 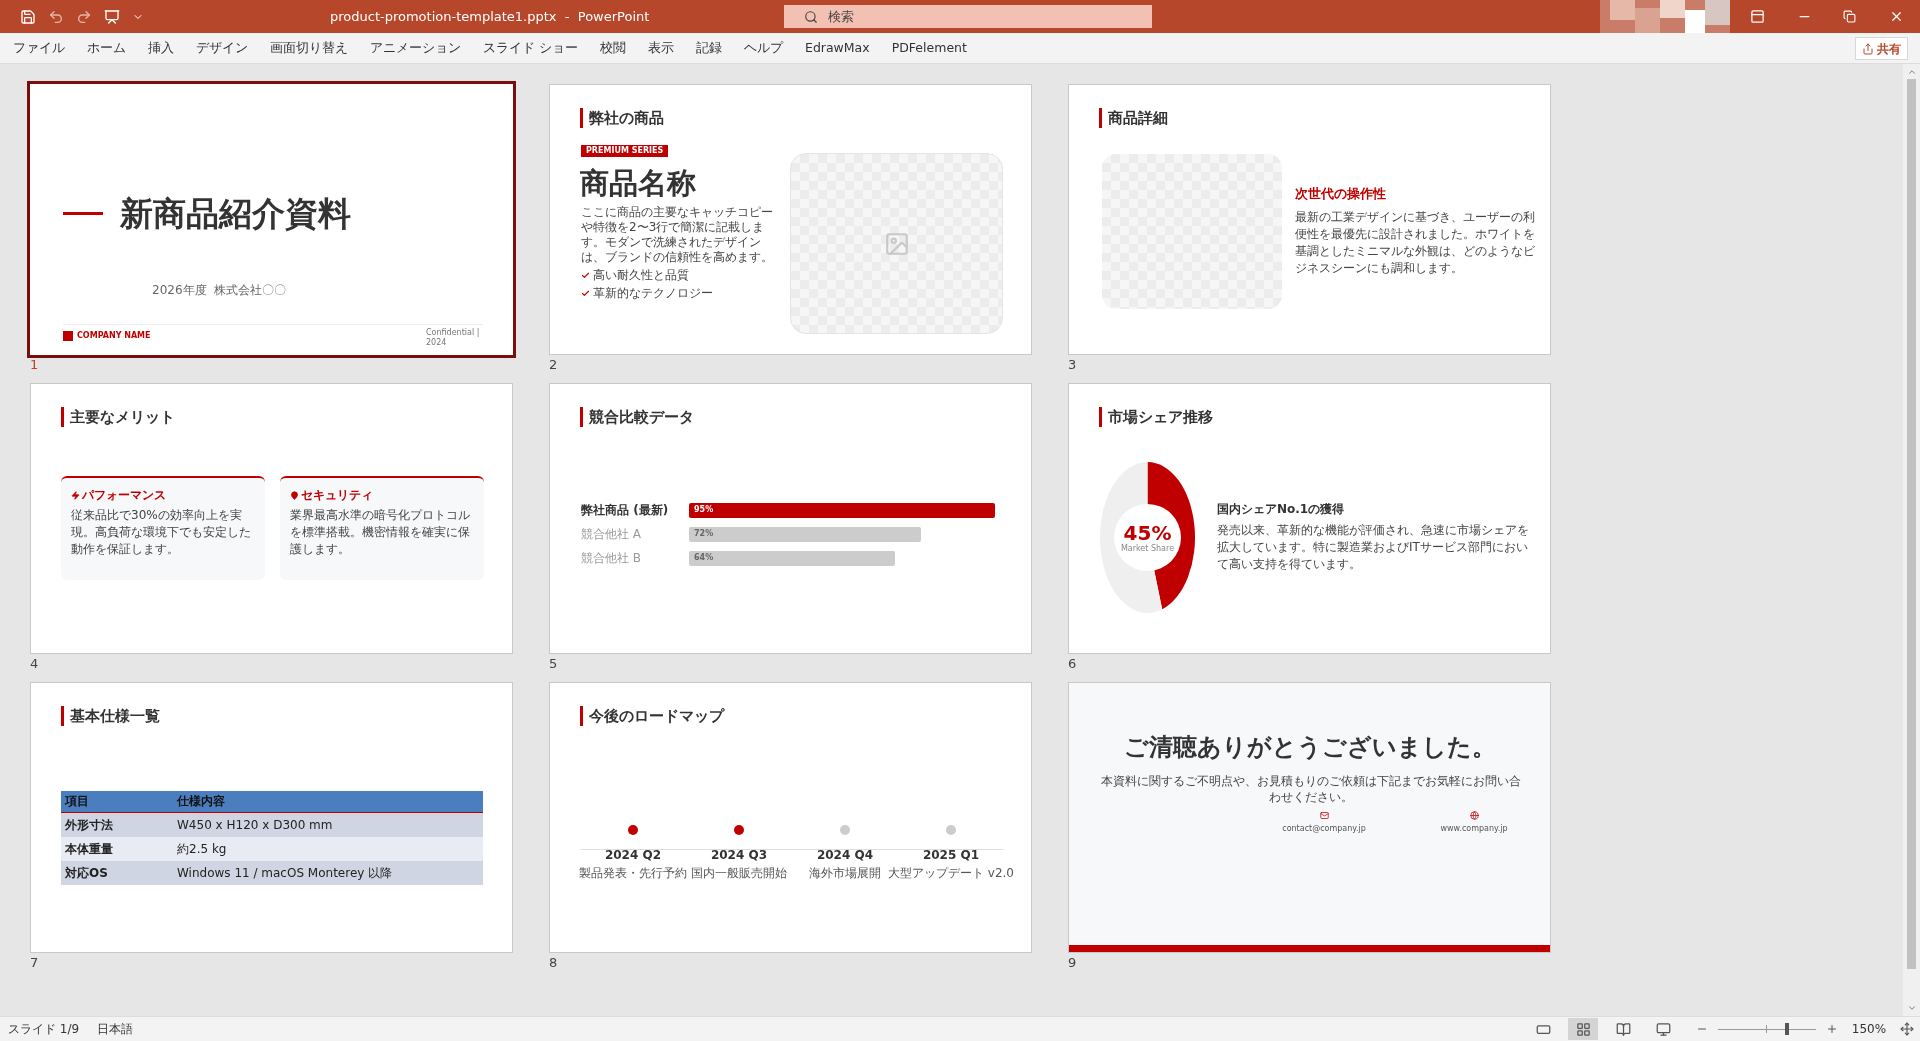 What do you see at coordinates (75, 495) in the screenshot?
I see `lightning-icon` at bounding box center [75, 495].